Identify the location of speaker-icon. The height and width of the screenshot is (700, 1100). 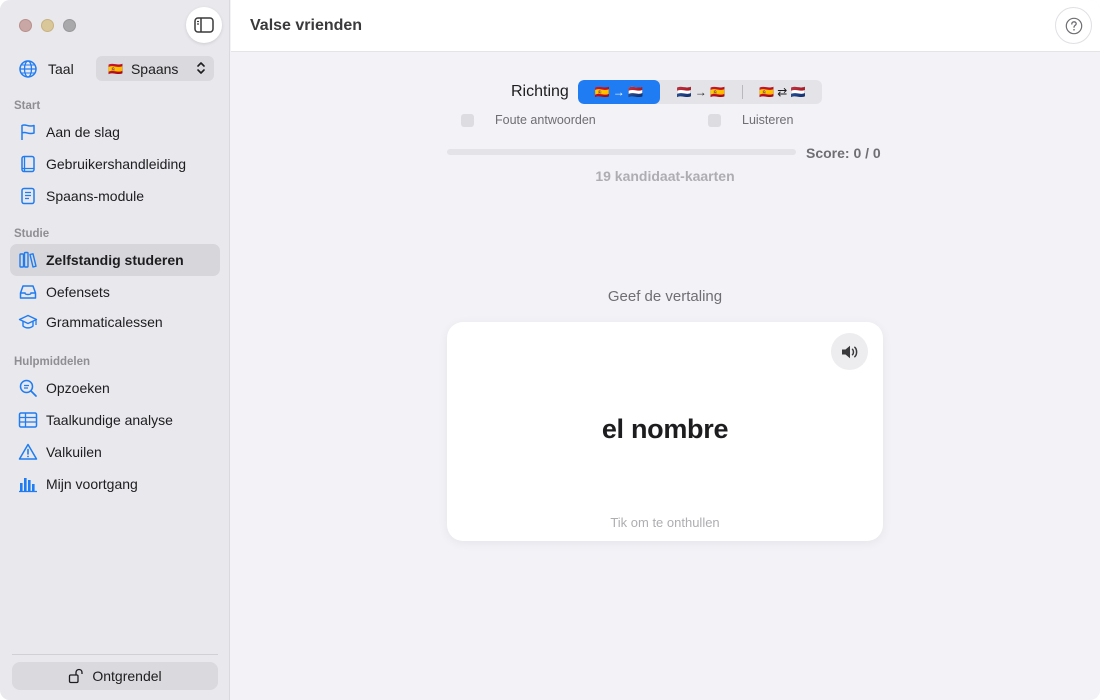
(849, 351).